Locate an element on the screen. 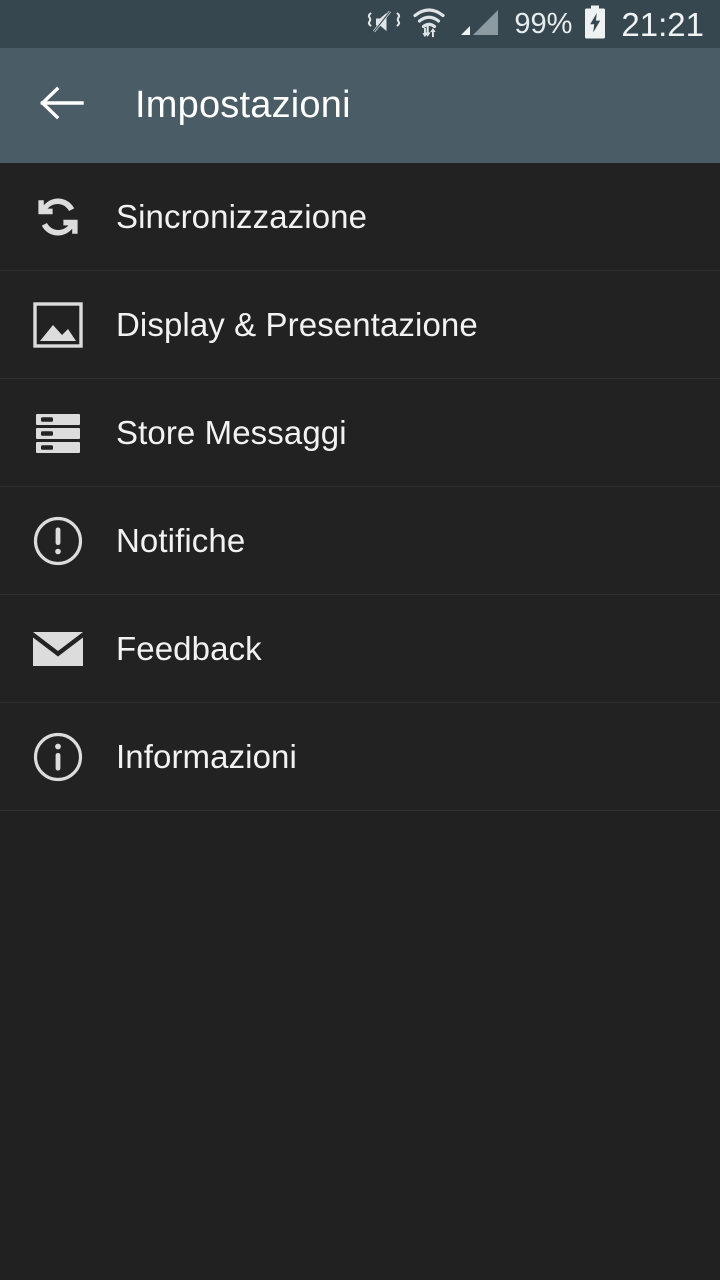 The image size is (720, 1280). status-bar-clock: 21:21 is located at coordinates (662, 24).